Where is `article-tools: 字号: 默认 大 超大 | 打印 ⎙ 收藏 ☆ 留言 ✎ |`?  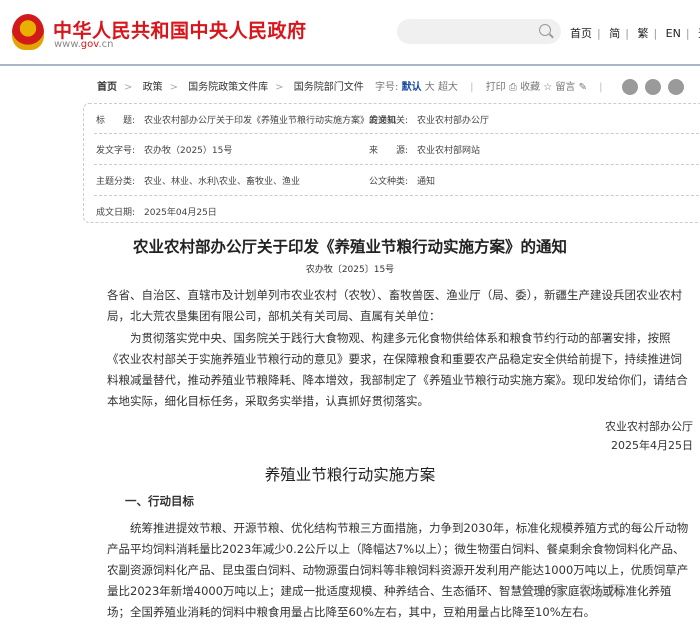 article-tools: 字号: 默认 大 超大 | 打印 ⎙ 收藏 ☆ 留言 ✎ | is located at coordinates (529, 86).